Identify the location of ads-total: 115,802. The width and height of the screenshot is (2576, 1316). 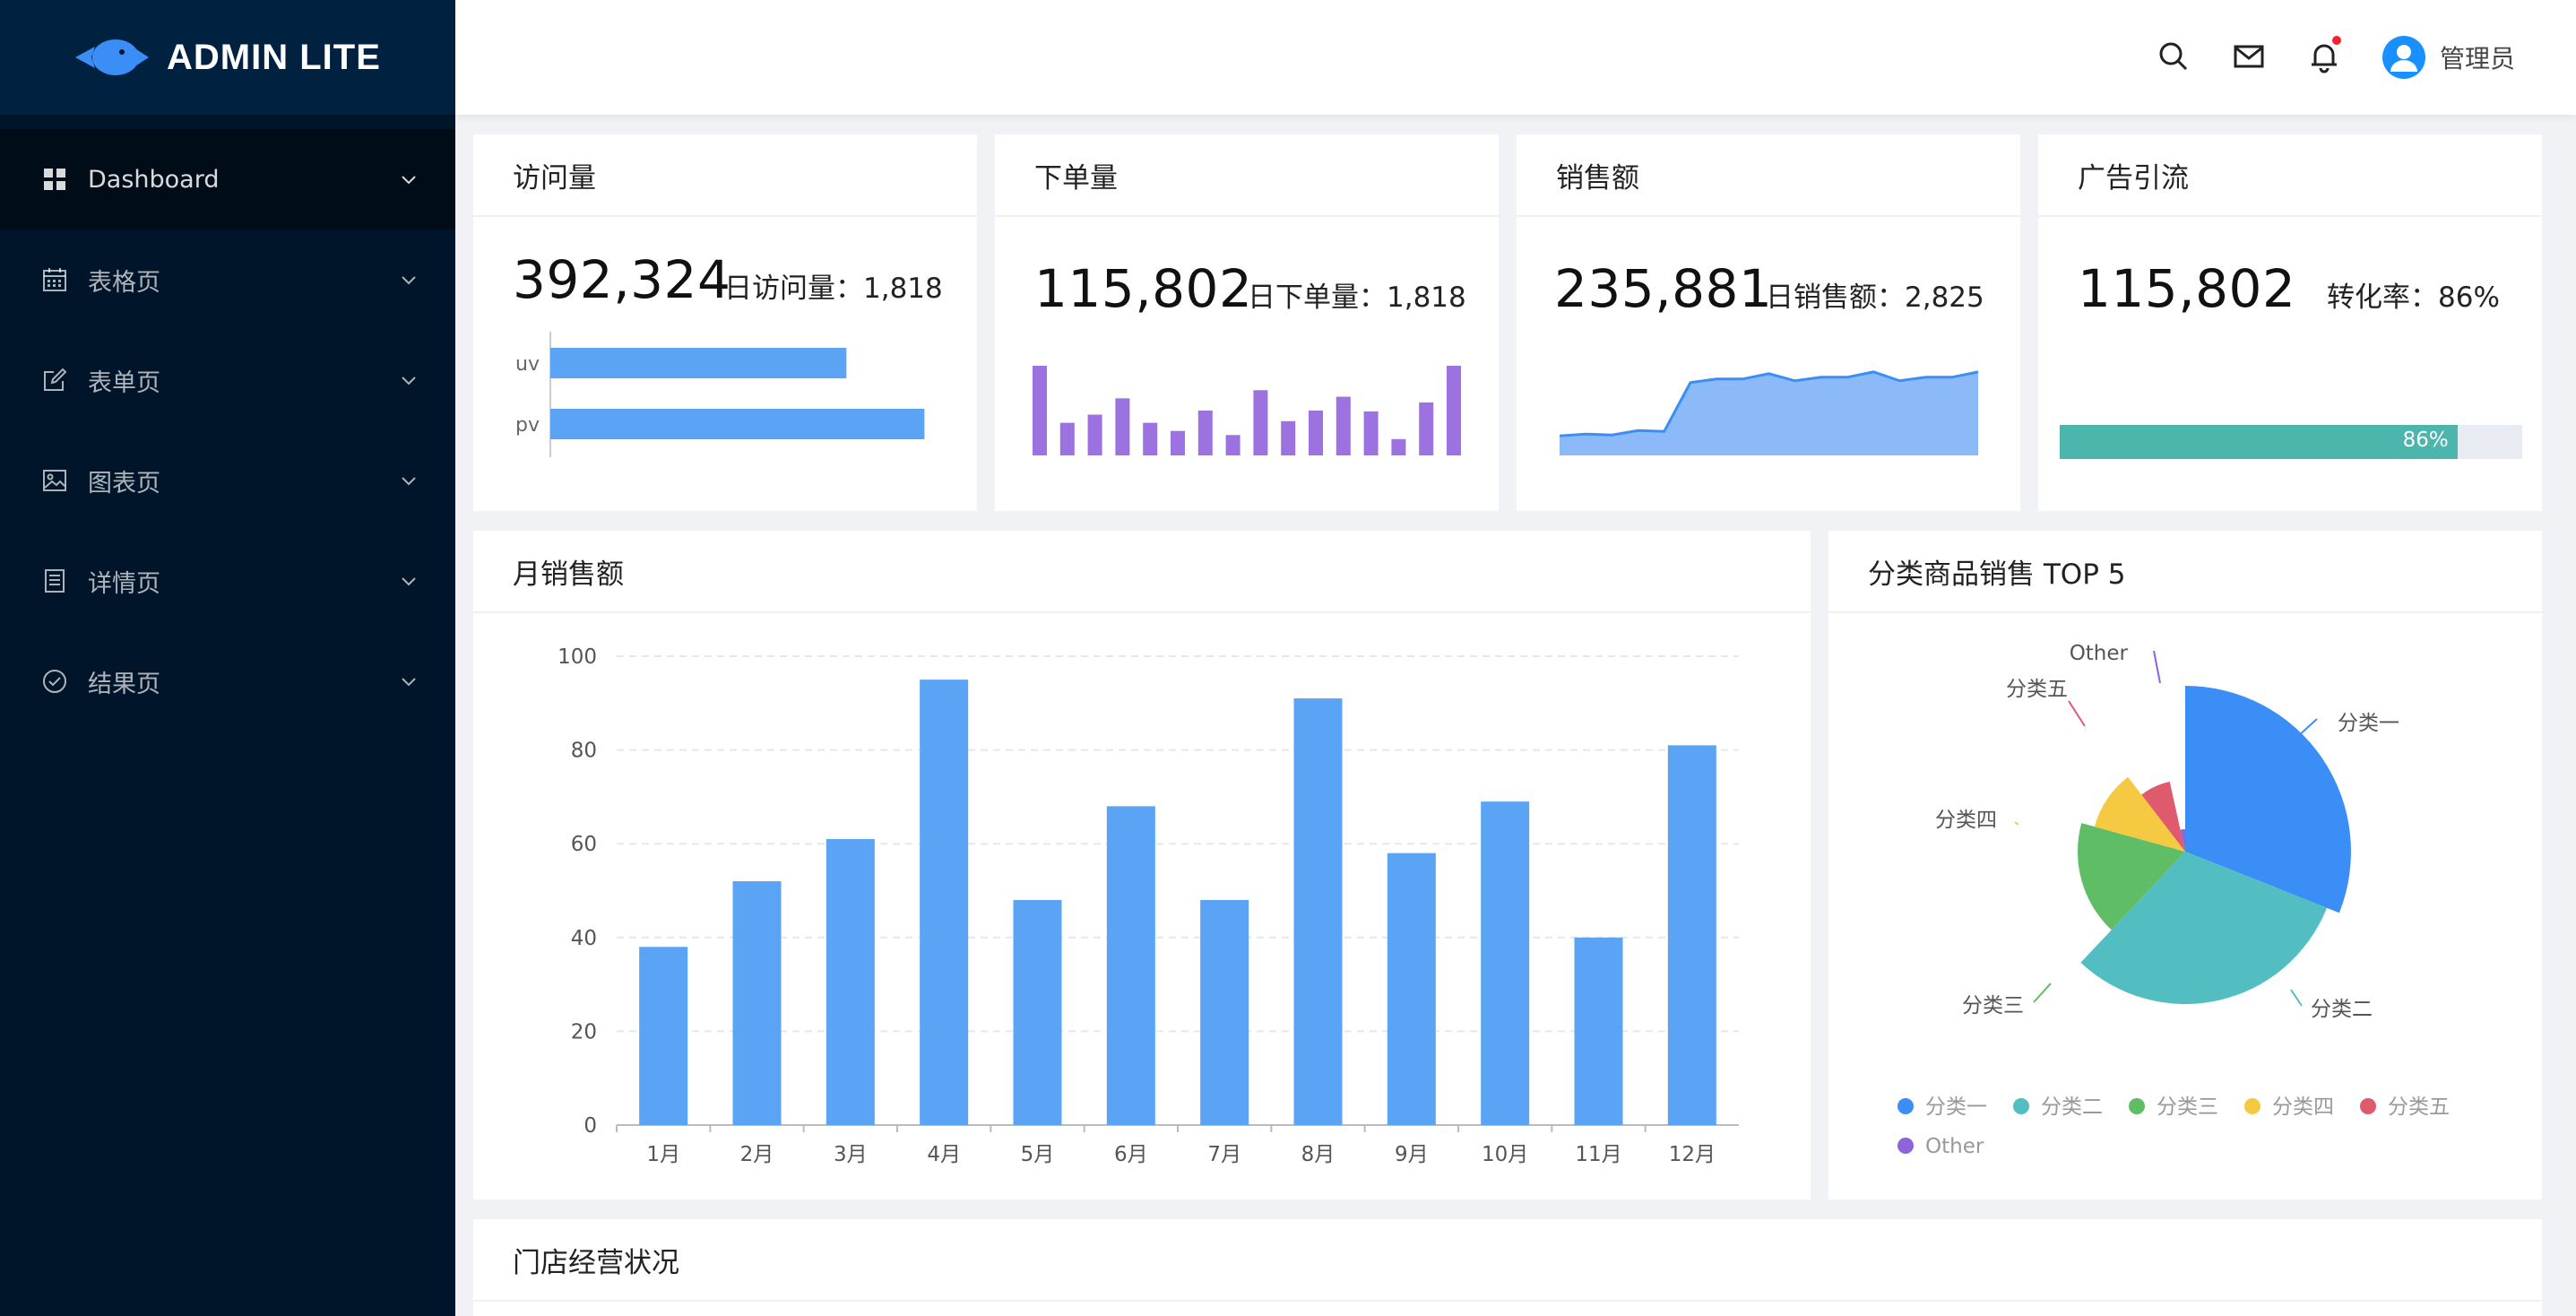
(2187, 289).